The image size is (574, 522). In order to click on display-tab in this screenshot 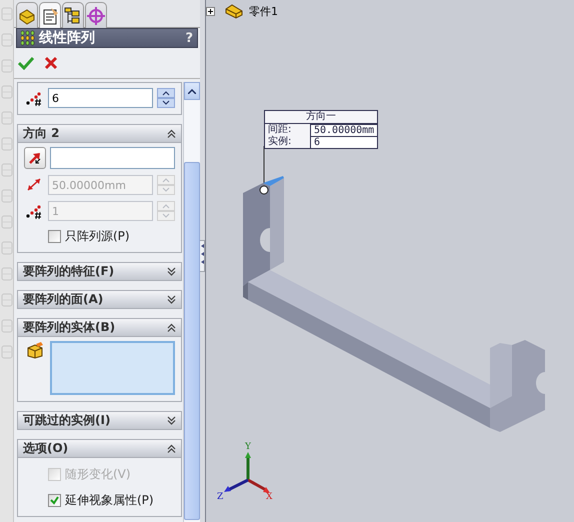, I will do `click(96, 15)`.